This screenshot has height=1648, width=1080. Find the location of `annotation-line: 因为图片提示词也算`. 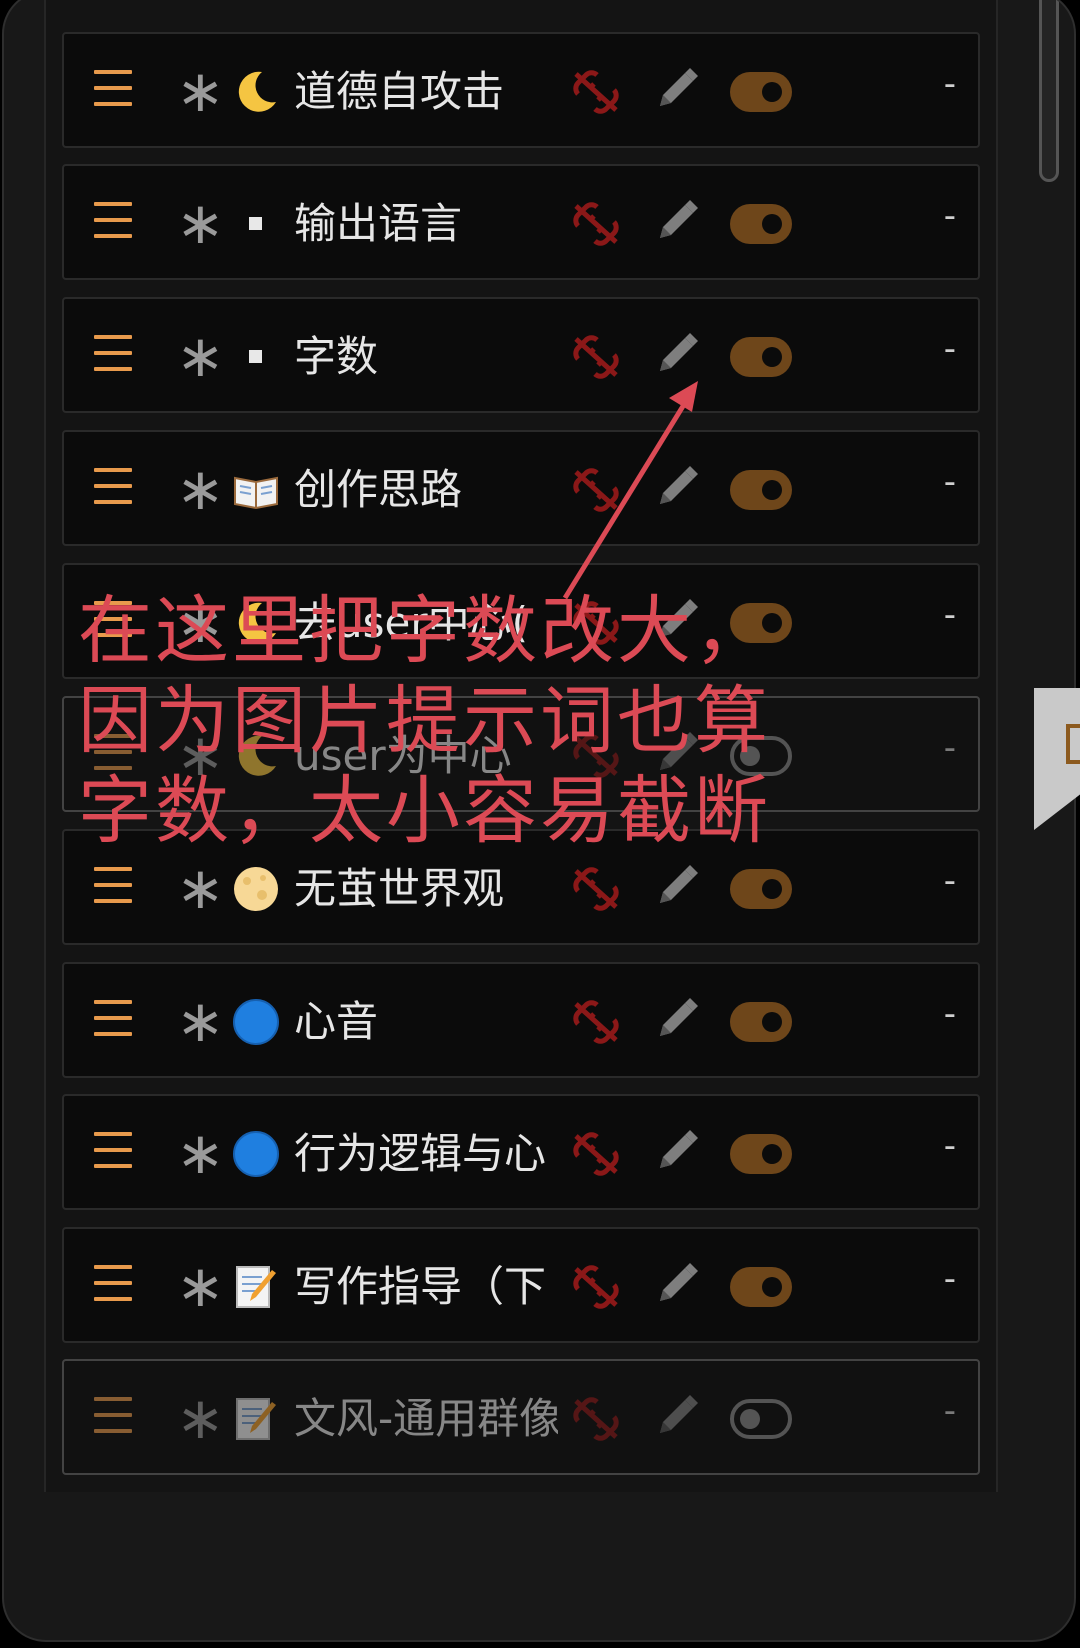

annotation-line: 因为图片提示词也算 is located at coordinates (424, 721).